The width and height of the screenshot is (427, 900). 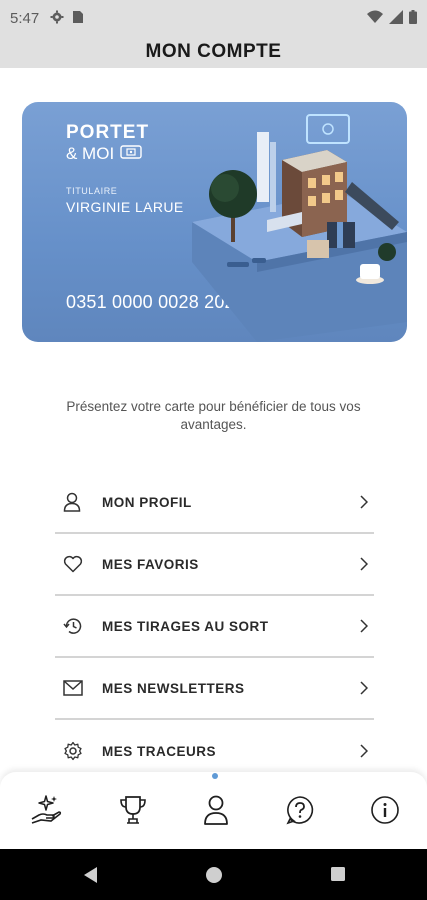 I want to click on account-icon, so click(x=216, y=812).